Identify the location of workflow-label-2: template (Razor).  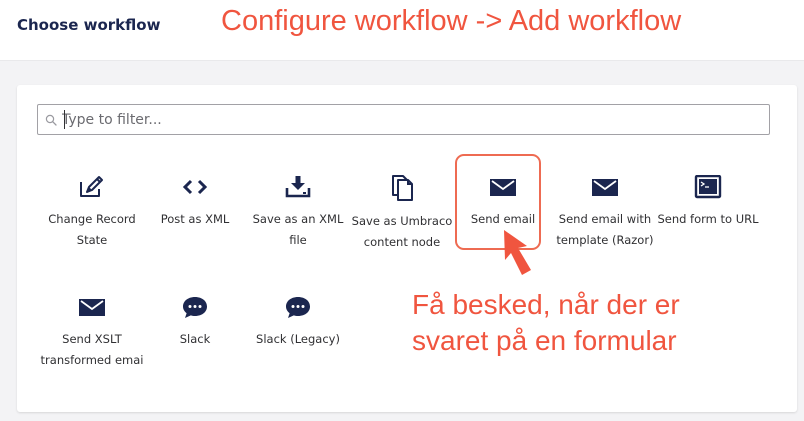
(605, 240).